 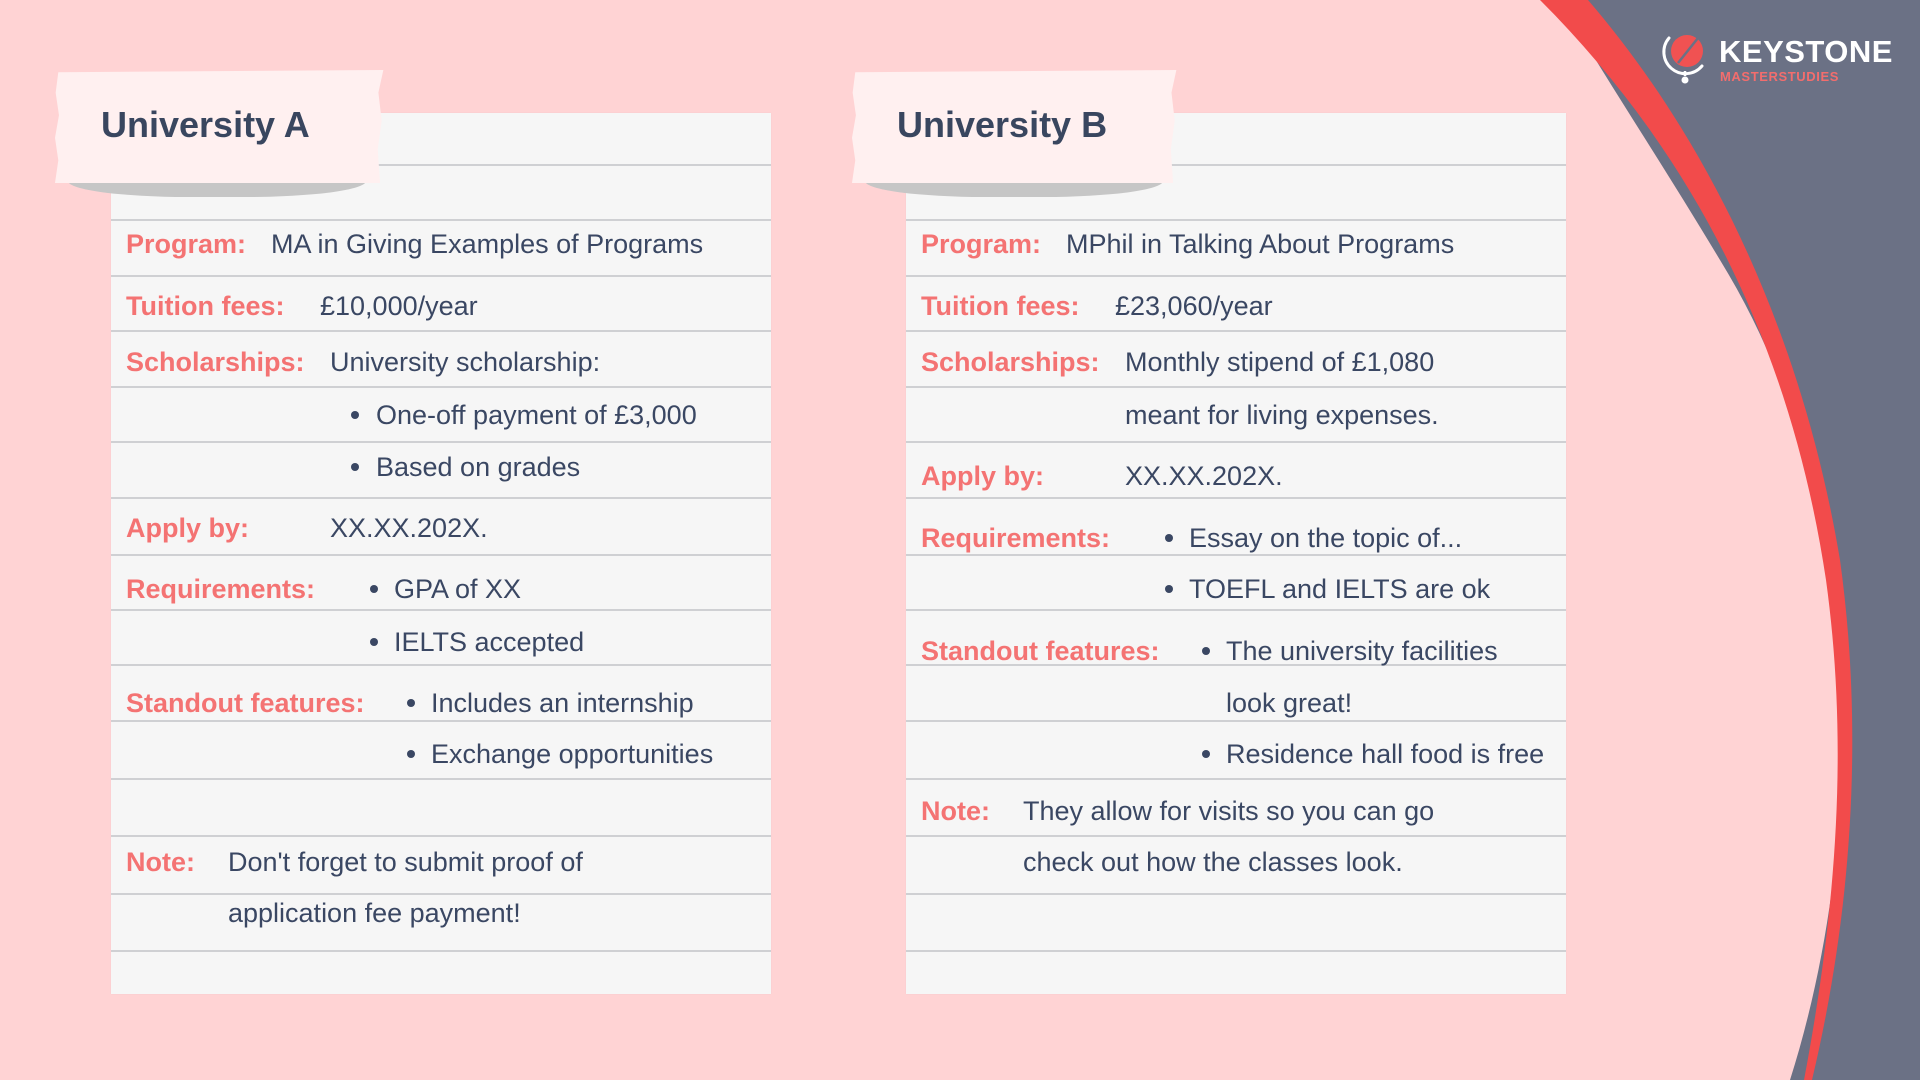 I want to click on brand-subtitle: MASTERSTUDIES, so click(x=1780, y=76).